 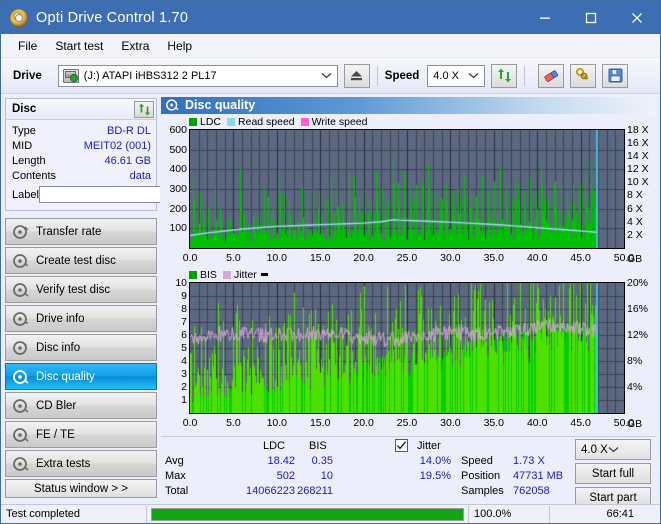 I want to click on y2-tick-label: 6 X, so click(x=635, y=208).